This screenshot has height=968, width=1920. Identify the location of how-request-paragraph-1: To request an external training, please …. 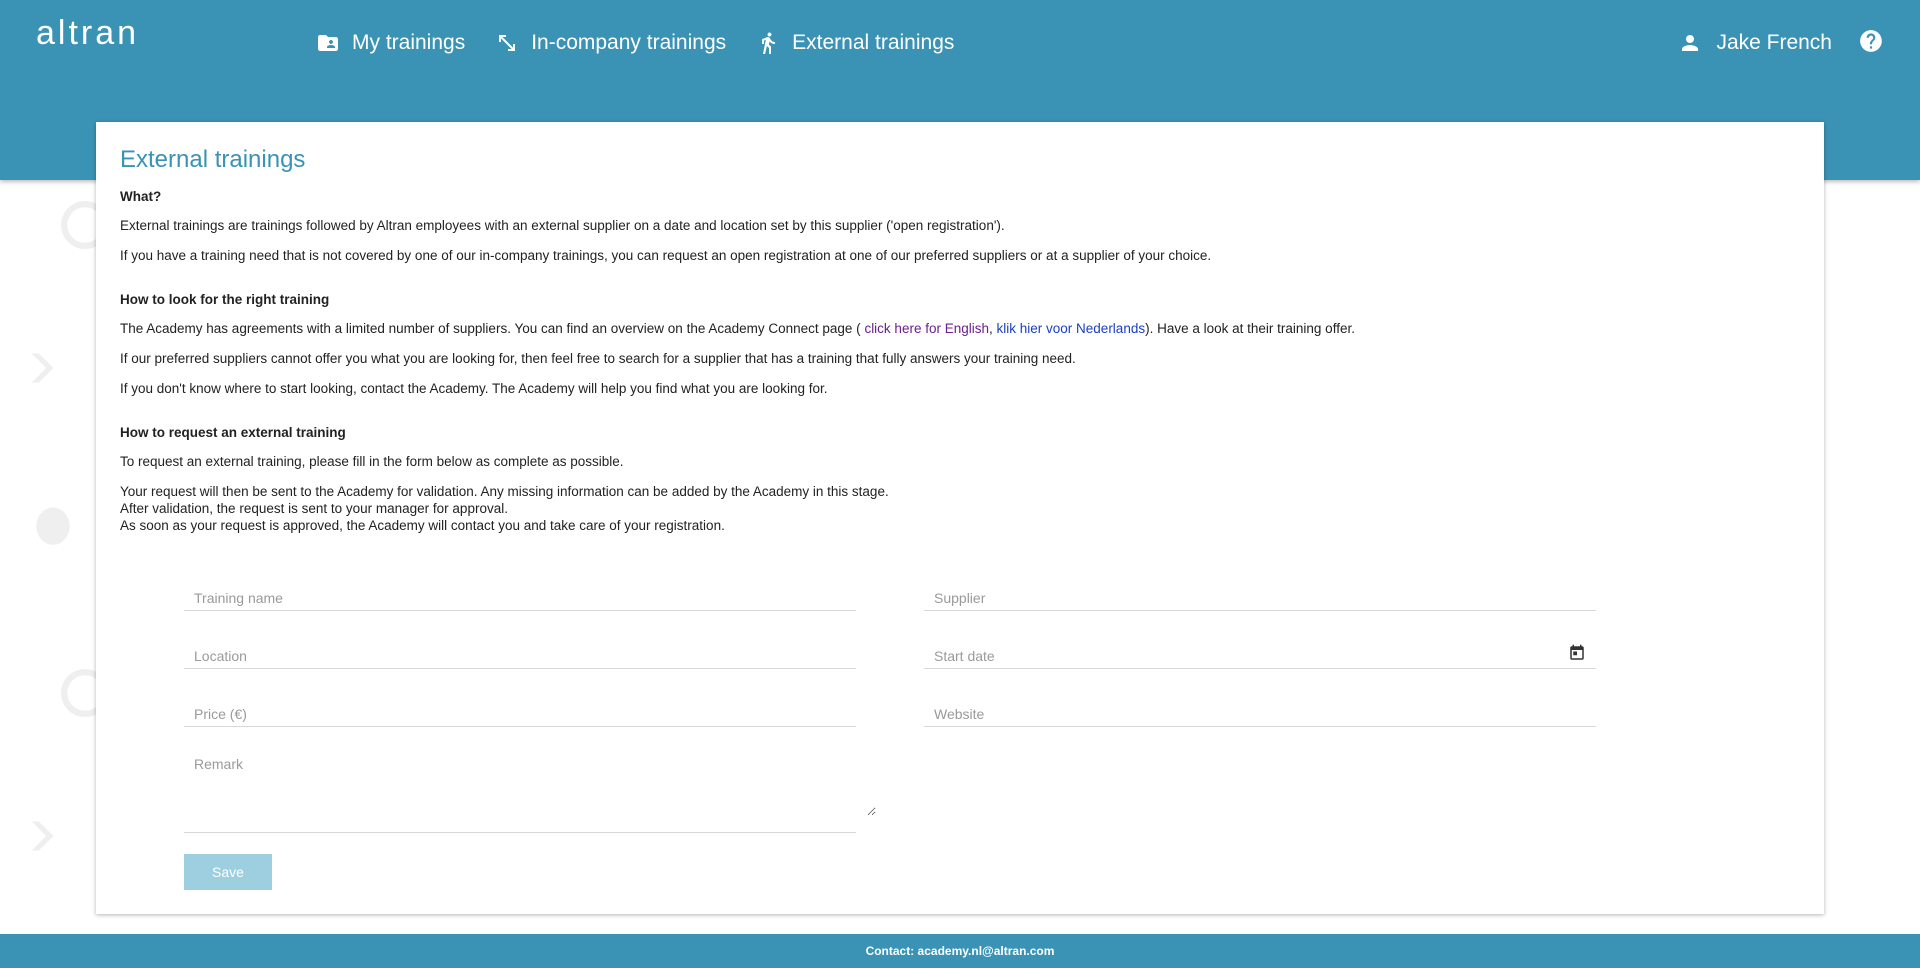
(372, 461).